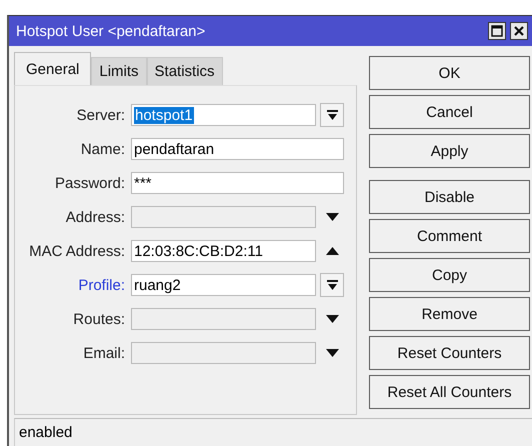 The height and width of the screenshot is (446, 532). I want to click on close-icon, so click(519, 31).